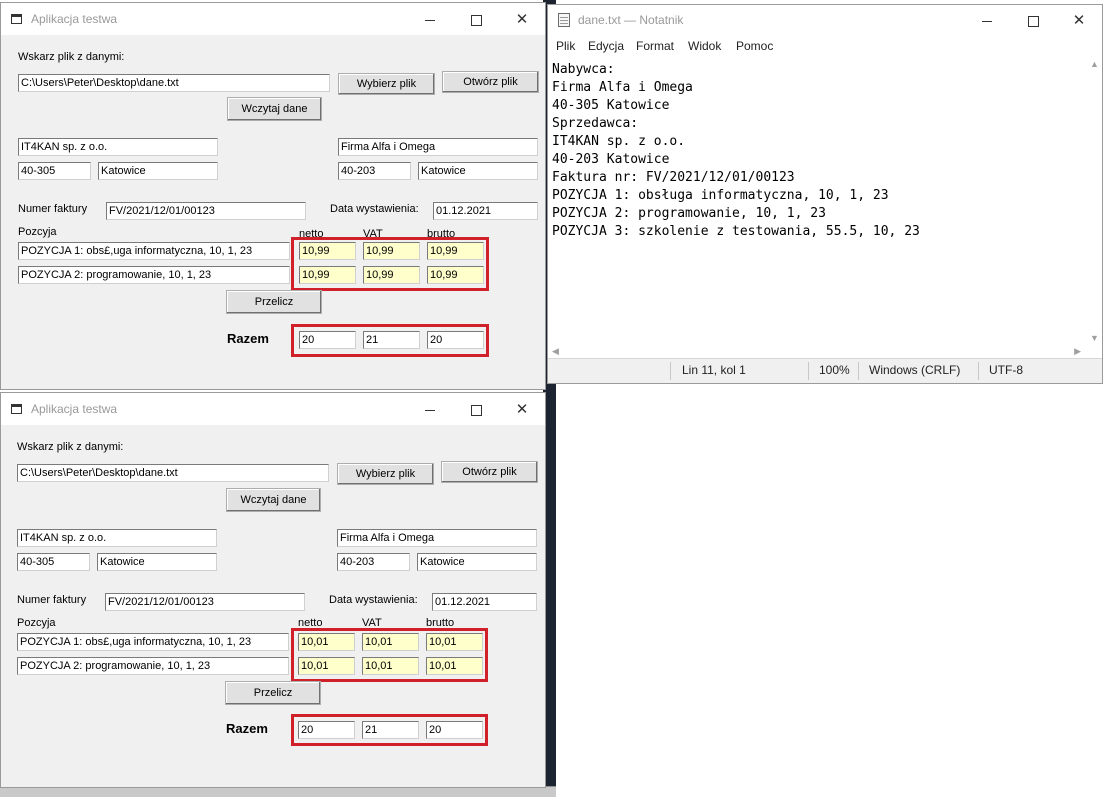  What do you see at coordinates (1077, 351) in the screenshot?
I see `scroll-right-icon: ▶` at bounding box center [1077, 351].